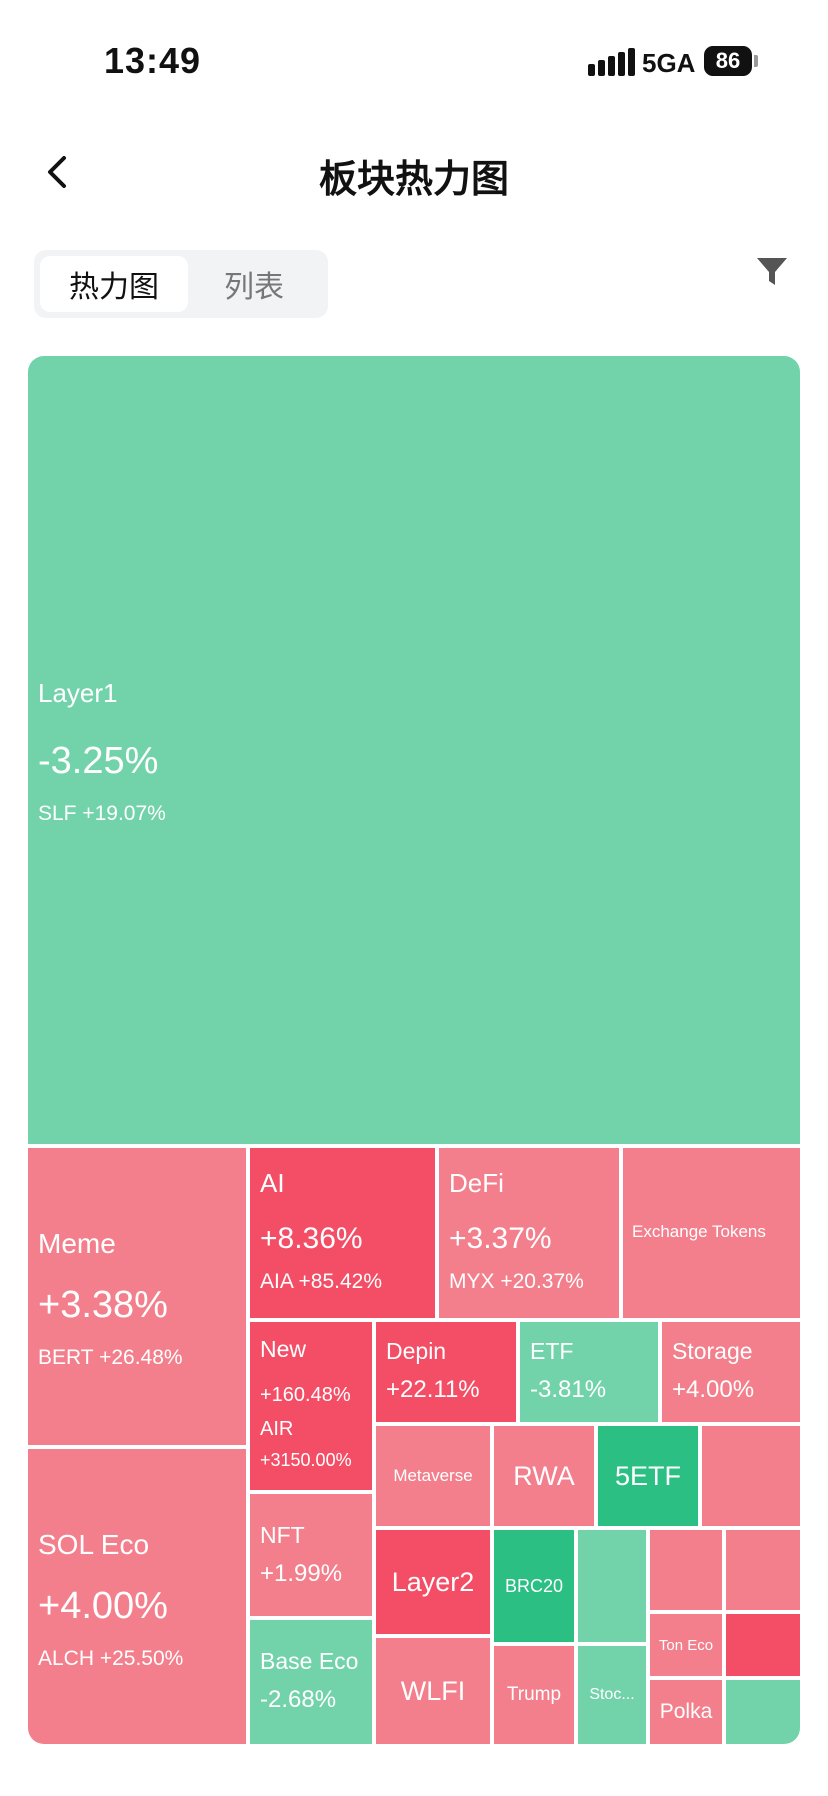 This screenshot has width=828, height=1796. I want to click on tile-name: DeFi, so click(476, 1183).